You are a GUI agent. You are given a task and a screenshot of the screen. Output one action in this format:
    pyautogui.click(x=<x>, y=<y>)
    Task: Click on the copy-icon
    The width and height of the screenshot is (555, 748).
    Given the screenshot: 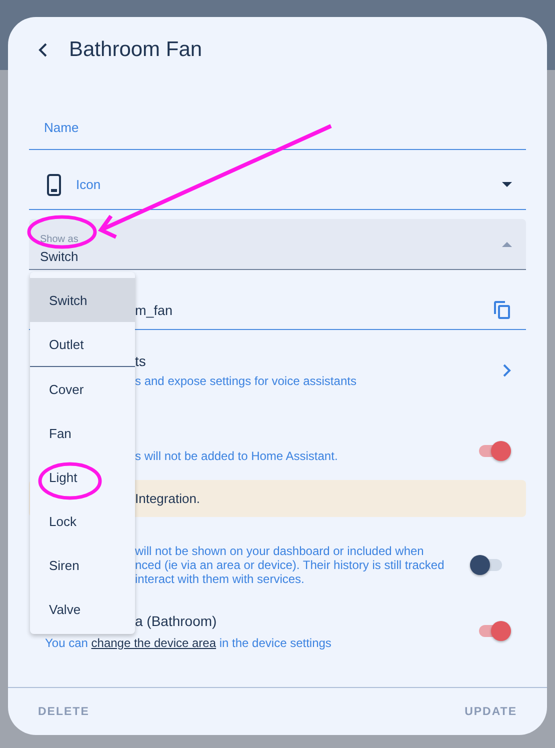 What is the action you would take?
    pyautogui.click(x=502, y=310)
    